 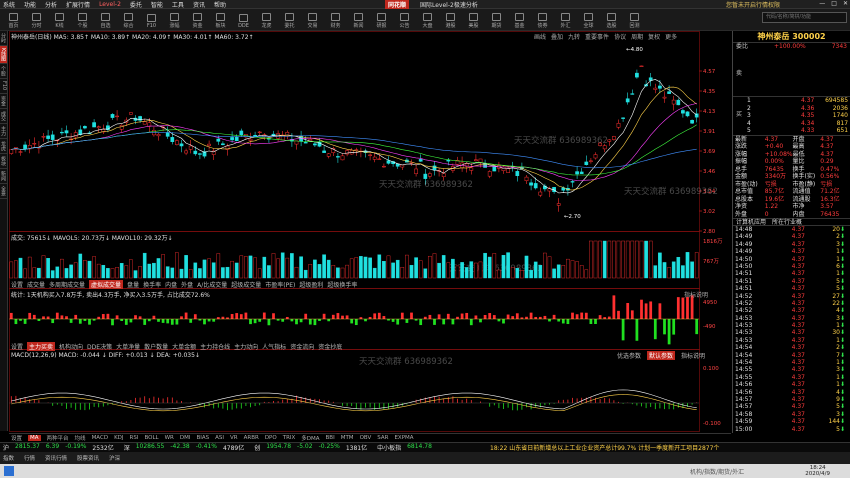 I want to click on left-tab: 个股, so click(x=3, y=72).